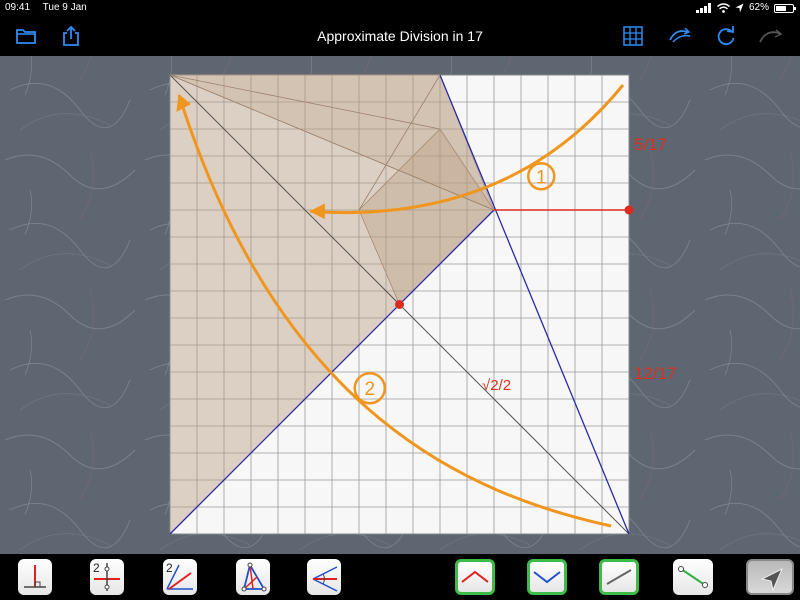 The width and height of the screenshot is (800, 600). Describe the element at coordinates (26, 36) in the screenshot. I see `folder-icon` at that location.